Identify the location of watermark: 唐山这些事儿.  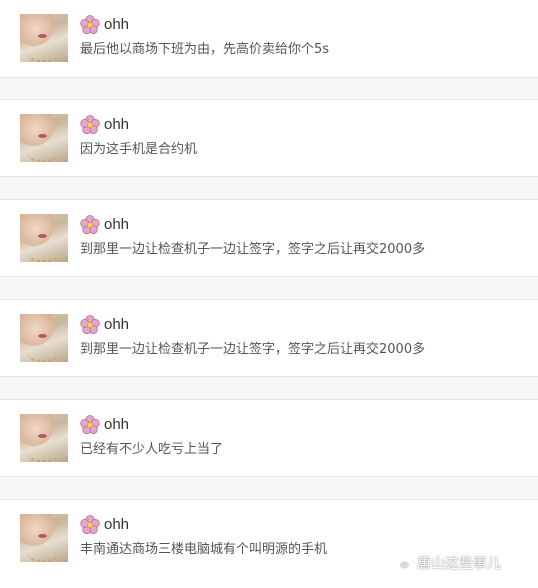
(447, 563).